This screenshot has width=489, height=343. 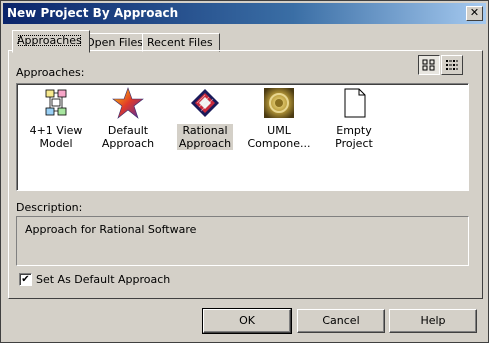 I want to click on set-default-checkbox: ✔, so click(x=25, y=279).